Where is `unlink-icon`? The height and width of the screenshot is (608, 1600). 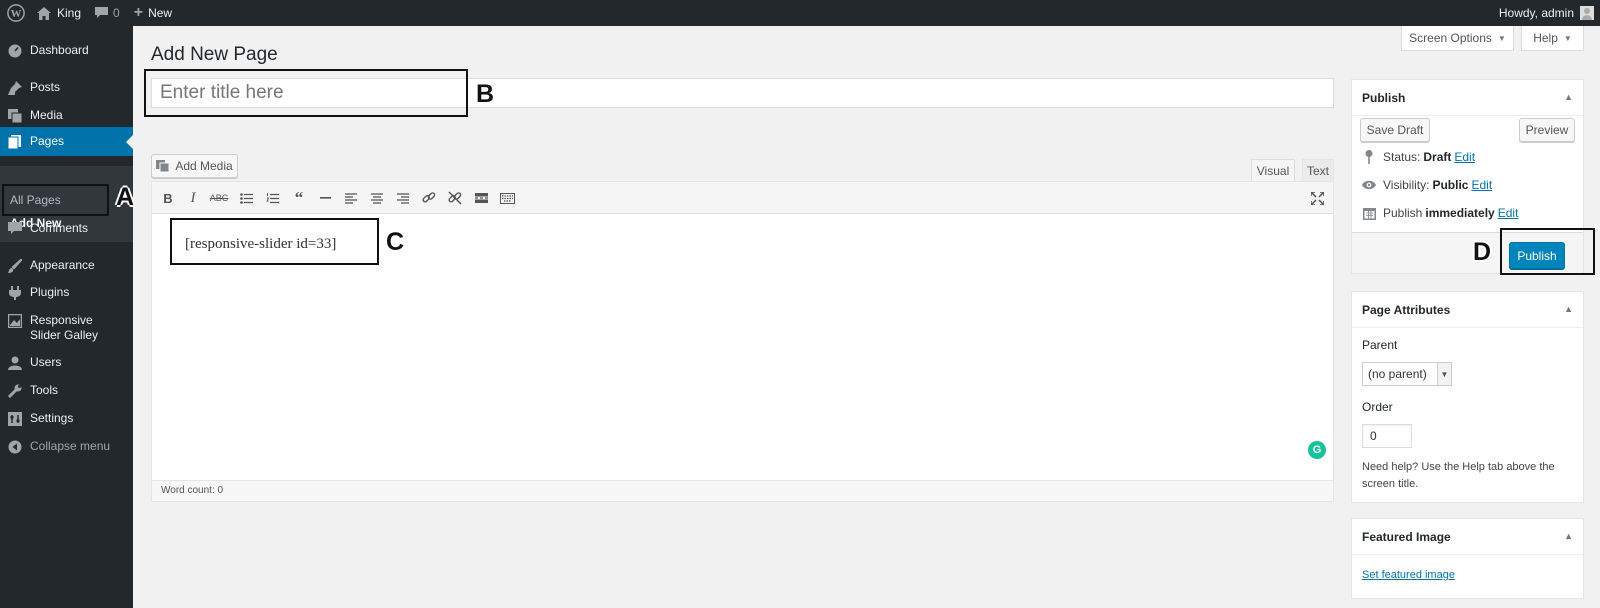 unlink-icon is located at coordinates (455, 198).